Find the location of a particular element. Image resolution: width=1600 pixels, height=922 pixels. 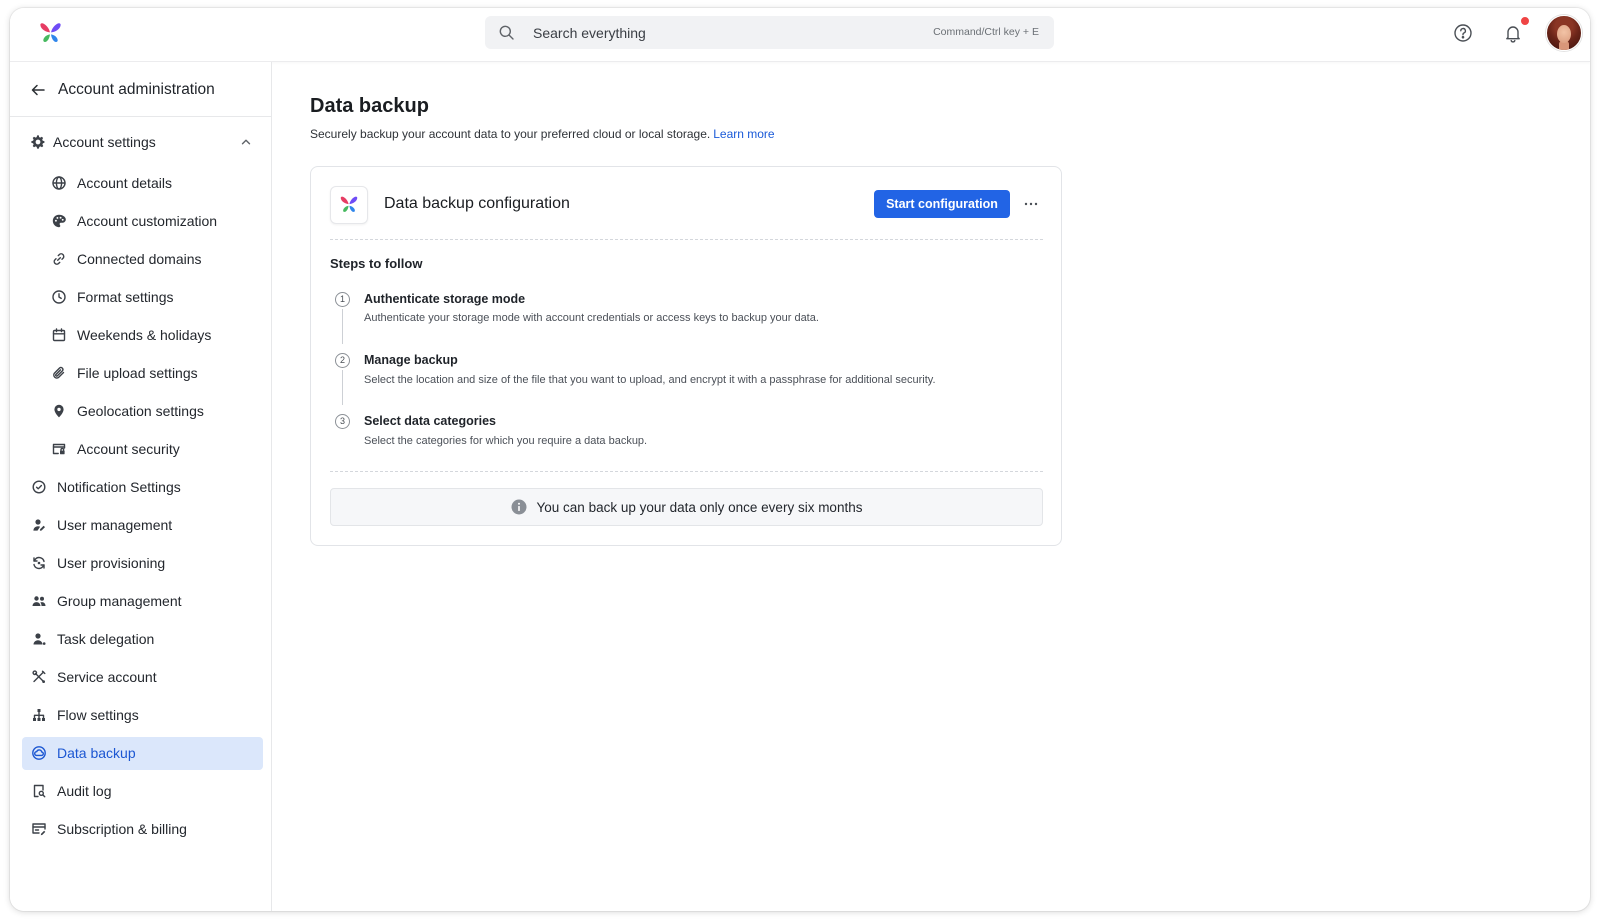

page-title: Data backup is located at coordinates (369, 106).